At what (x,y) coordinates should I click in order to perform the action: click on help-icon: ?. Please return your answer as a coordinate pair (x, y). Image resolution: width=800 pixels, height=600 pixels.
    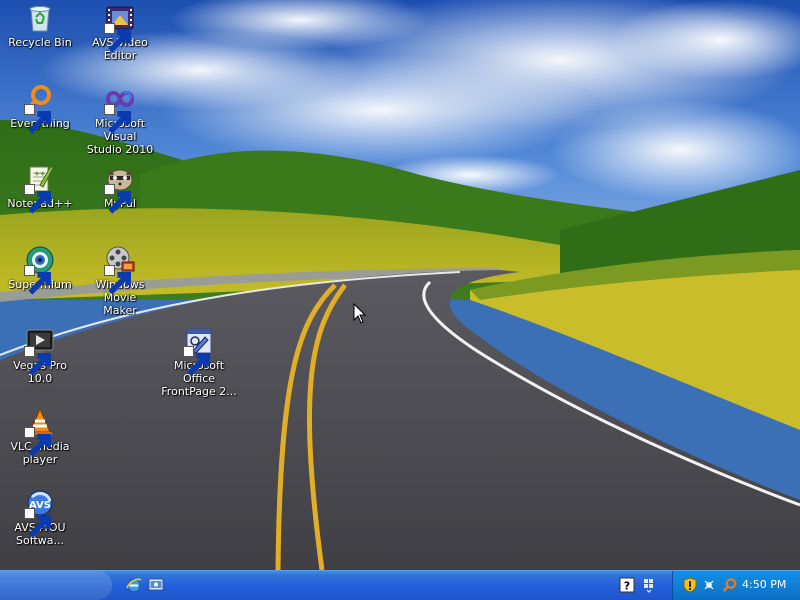
    Looking at the image, I should click on (627, 585).